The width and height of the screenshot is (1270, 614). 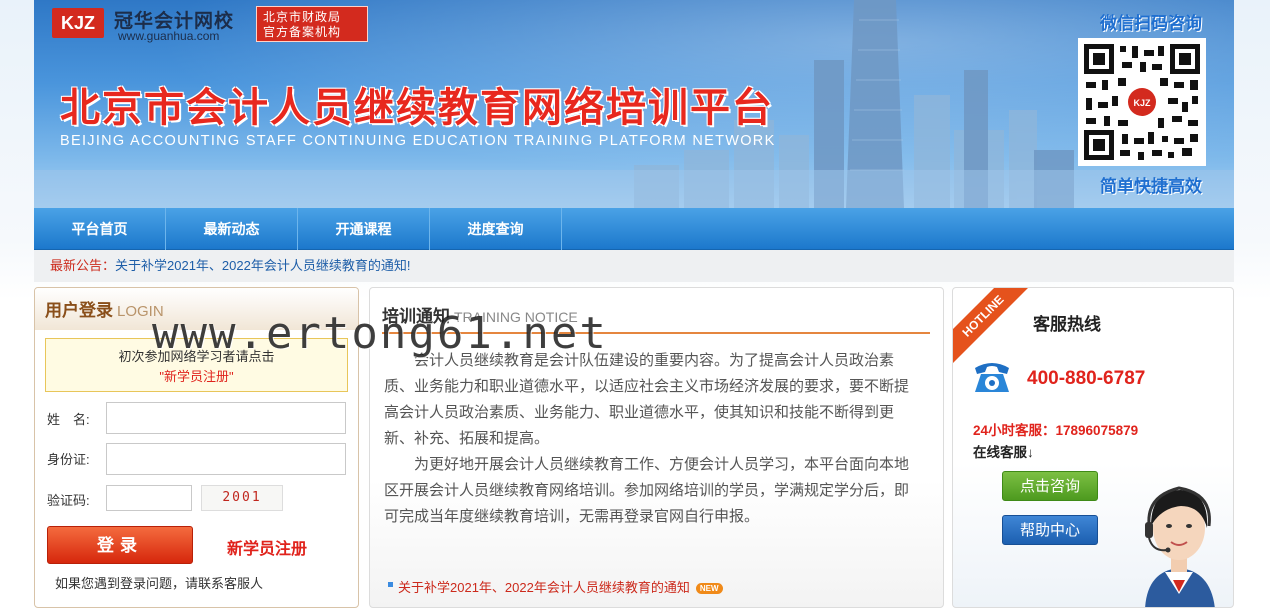 What do you see at coordinates (100, 229) in the screenshot?
I see `nav-item-home: 平台首页` at bounding box center [100, 229].